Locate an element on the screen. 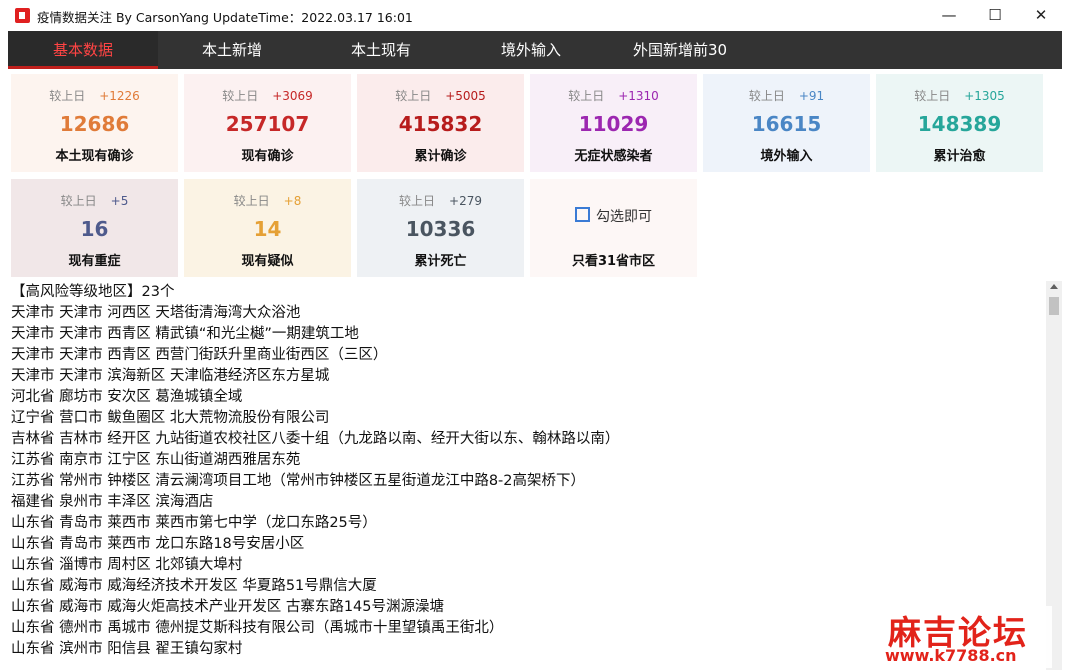 The width and height of the screenshot is (1070, 670). stat-value: 14 is located at coordinates (267, 229).